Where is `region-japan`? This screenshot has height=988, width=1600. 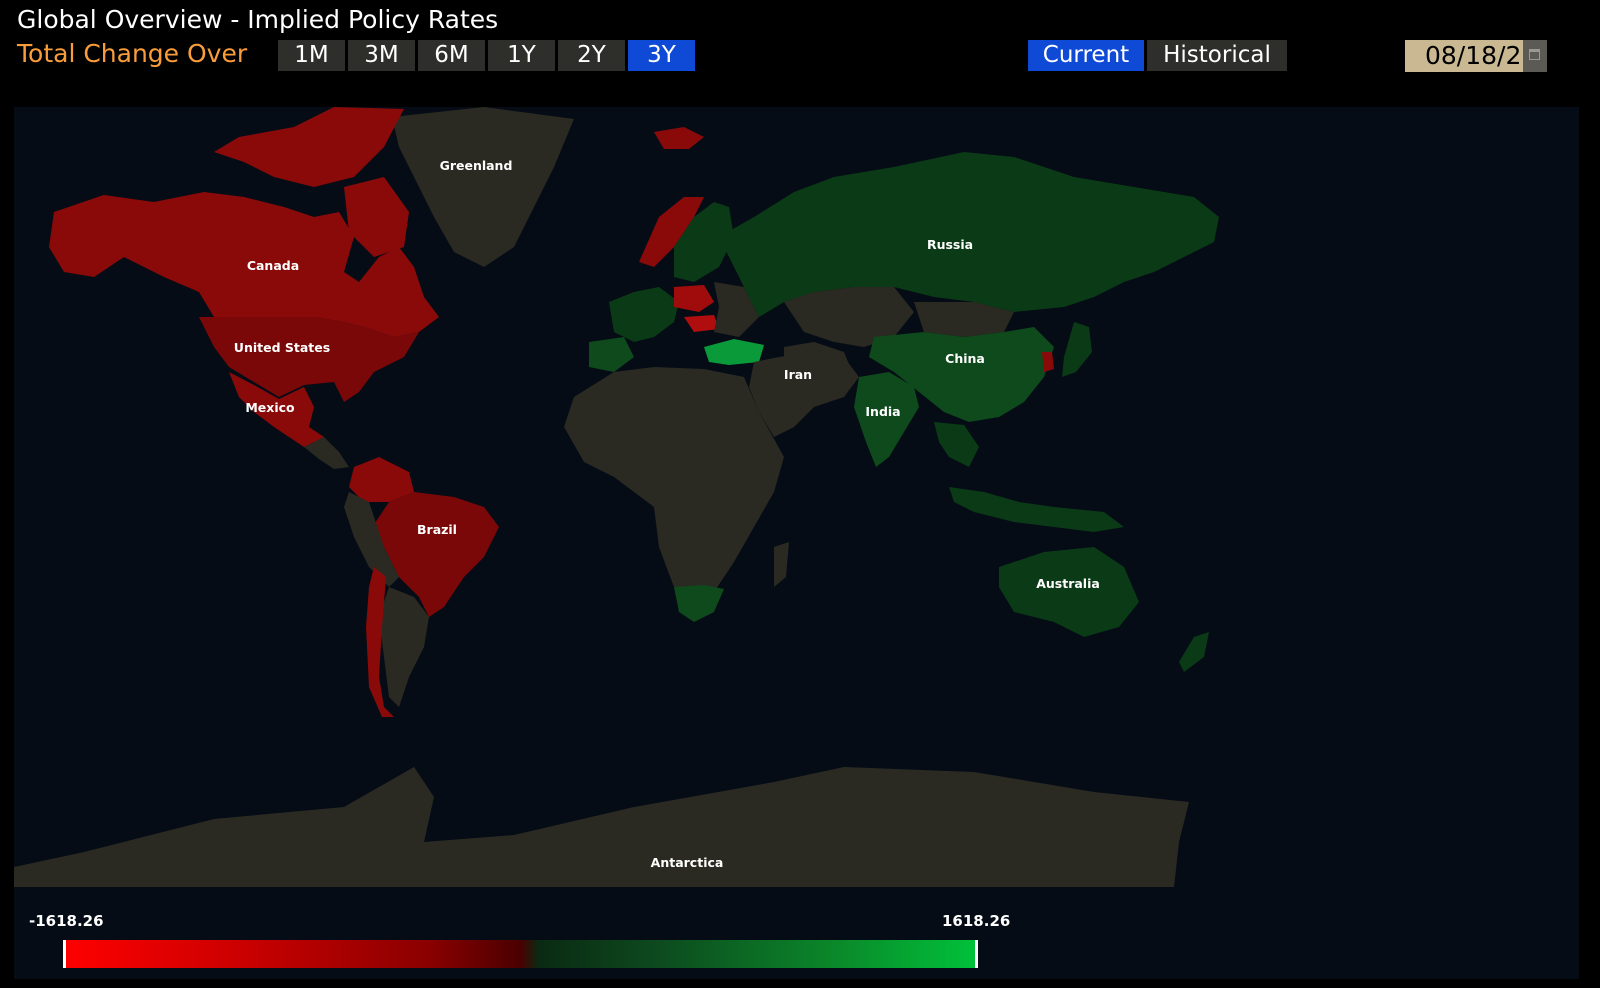
region-japan is located at coordinates (1077, 349).